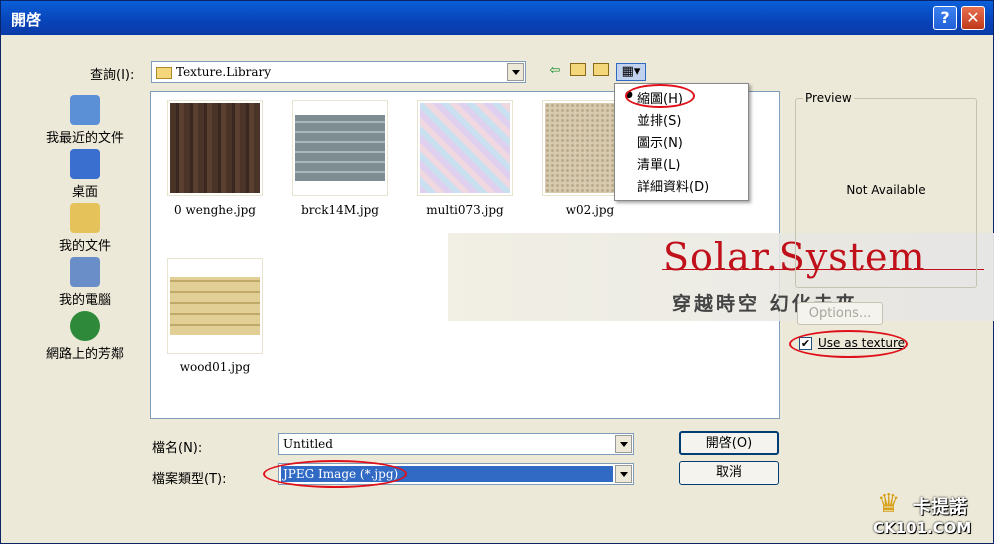 The height and width of the screenshot is (544, 994). What do you see at coordinates (85, 110) in the screenshot?
I see `recent-documents-icon` at bounding box center [85, 110].